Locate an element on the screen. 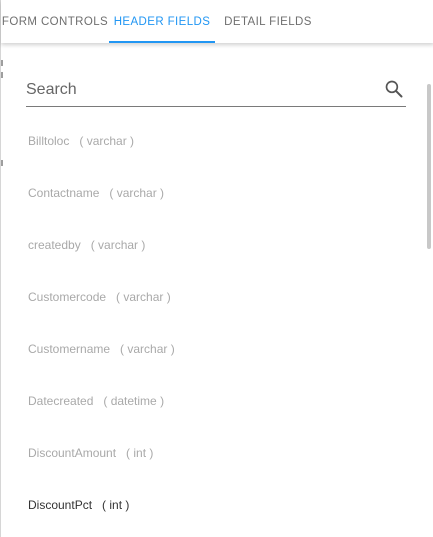  active-tab-indicator is located at coordinates (162, 42).